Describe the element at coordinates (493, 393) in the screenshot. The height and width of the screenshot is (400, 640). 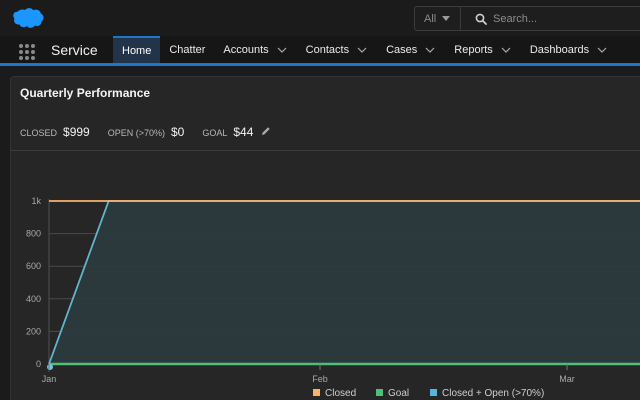
I see `legend-label: Closed + Open (>70%)` at that location.